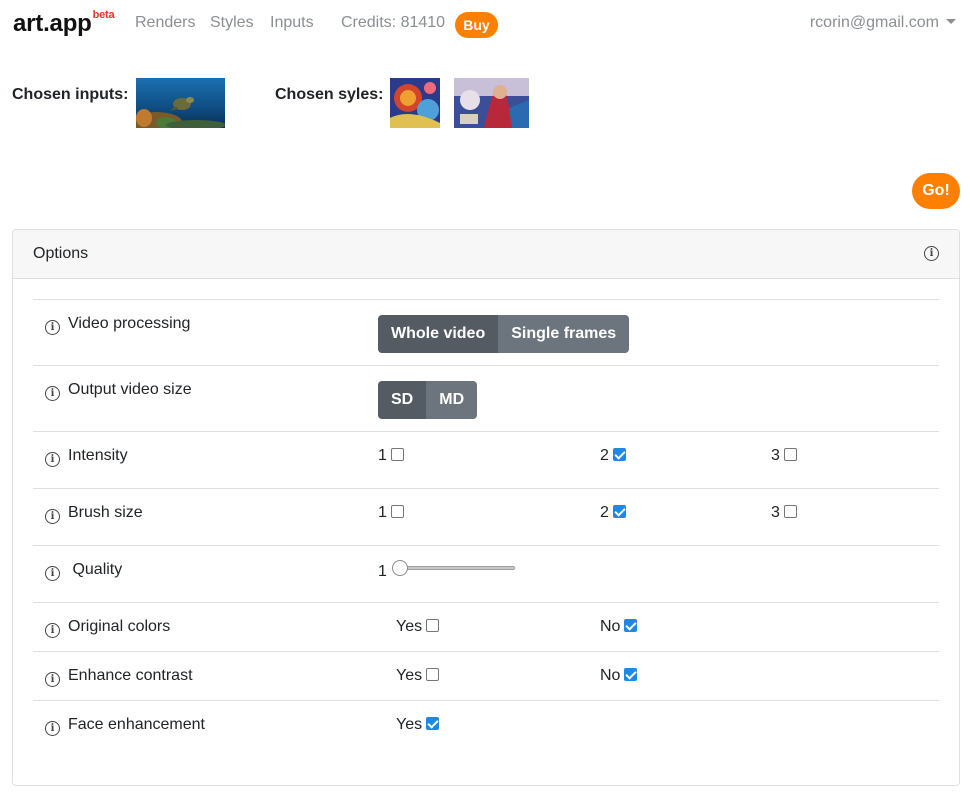  Describe the element at coordinates (486, 573) in the screenshot. I see `option-row-quality: i Quality 1` at that location.